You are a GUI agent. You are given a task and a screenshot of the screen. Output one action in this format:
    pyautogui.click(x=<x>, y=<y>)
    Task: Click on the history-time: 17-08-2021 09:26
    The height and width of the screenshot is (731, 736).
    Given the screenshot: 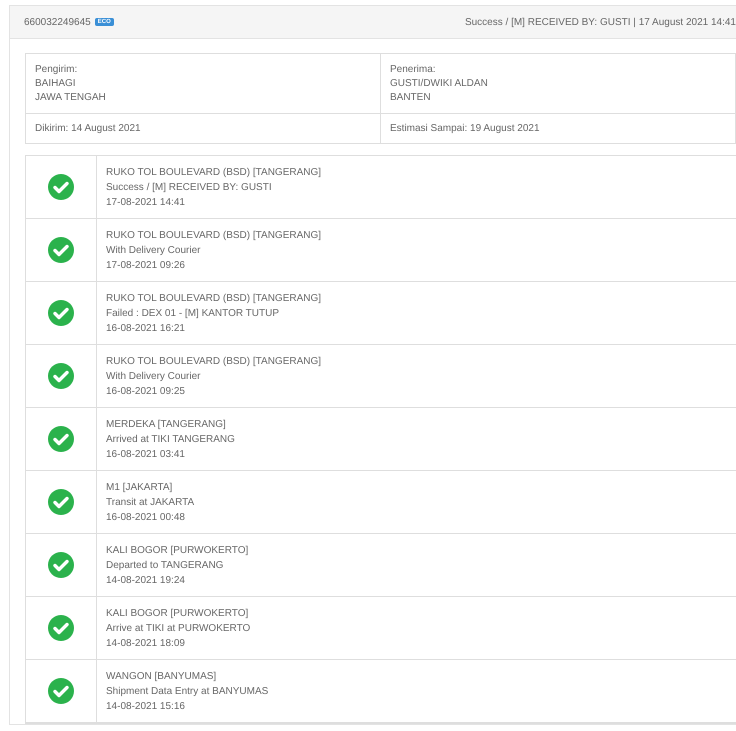 What is the action you would take?
    pyautogui.click(x=146, y=265)
    